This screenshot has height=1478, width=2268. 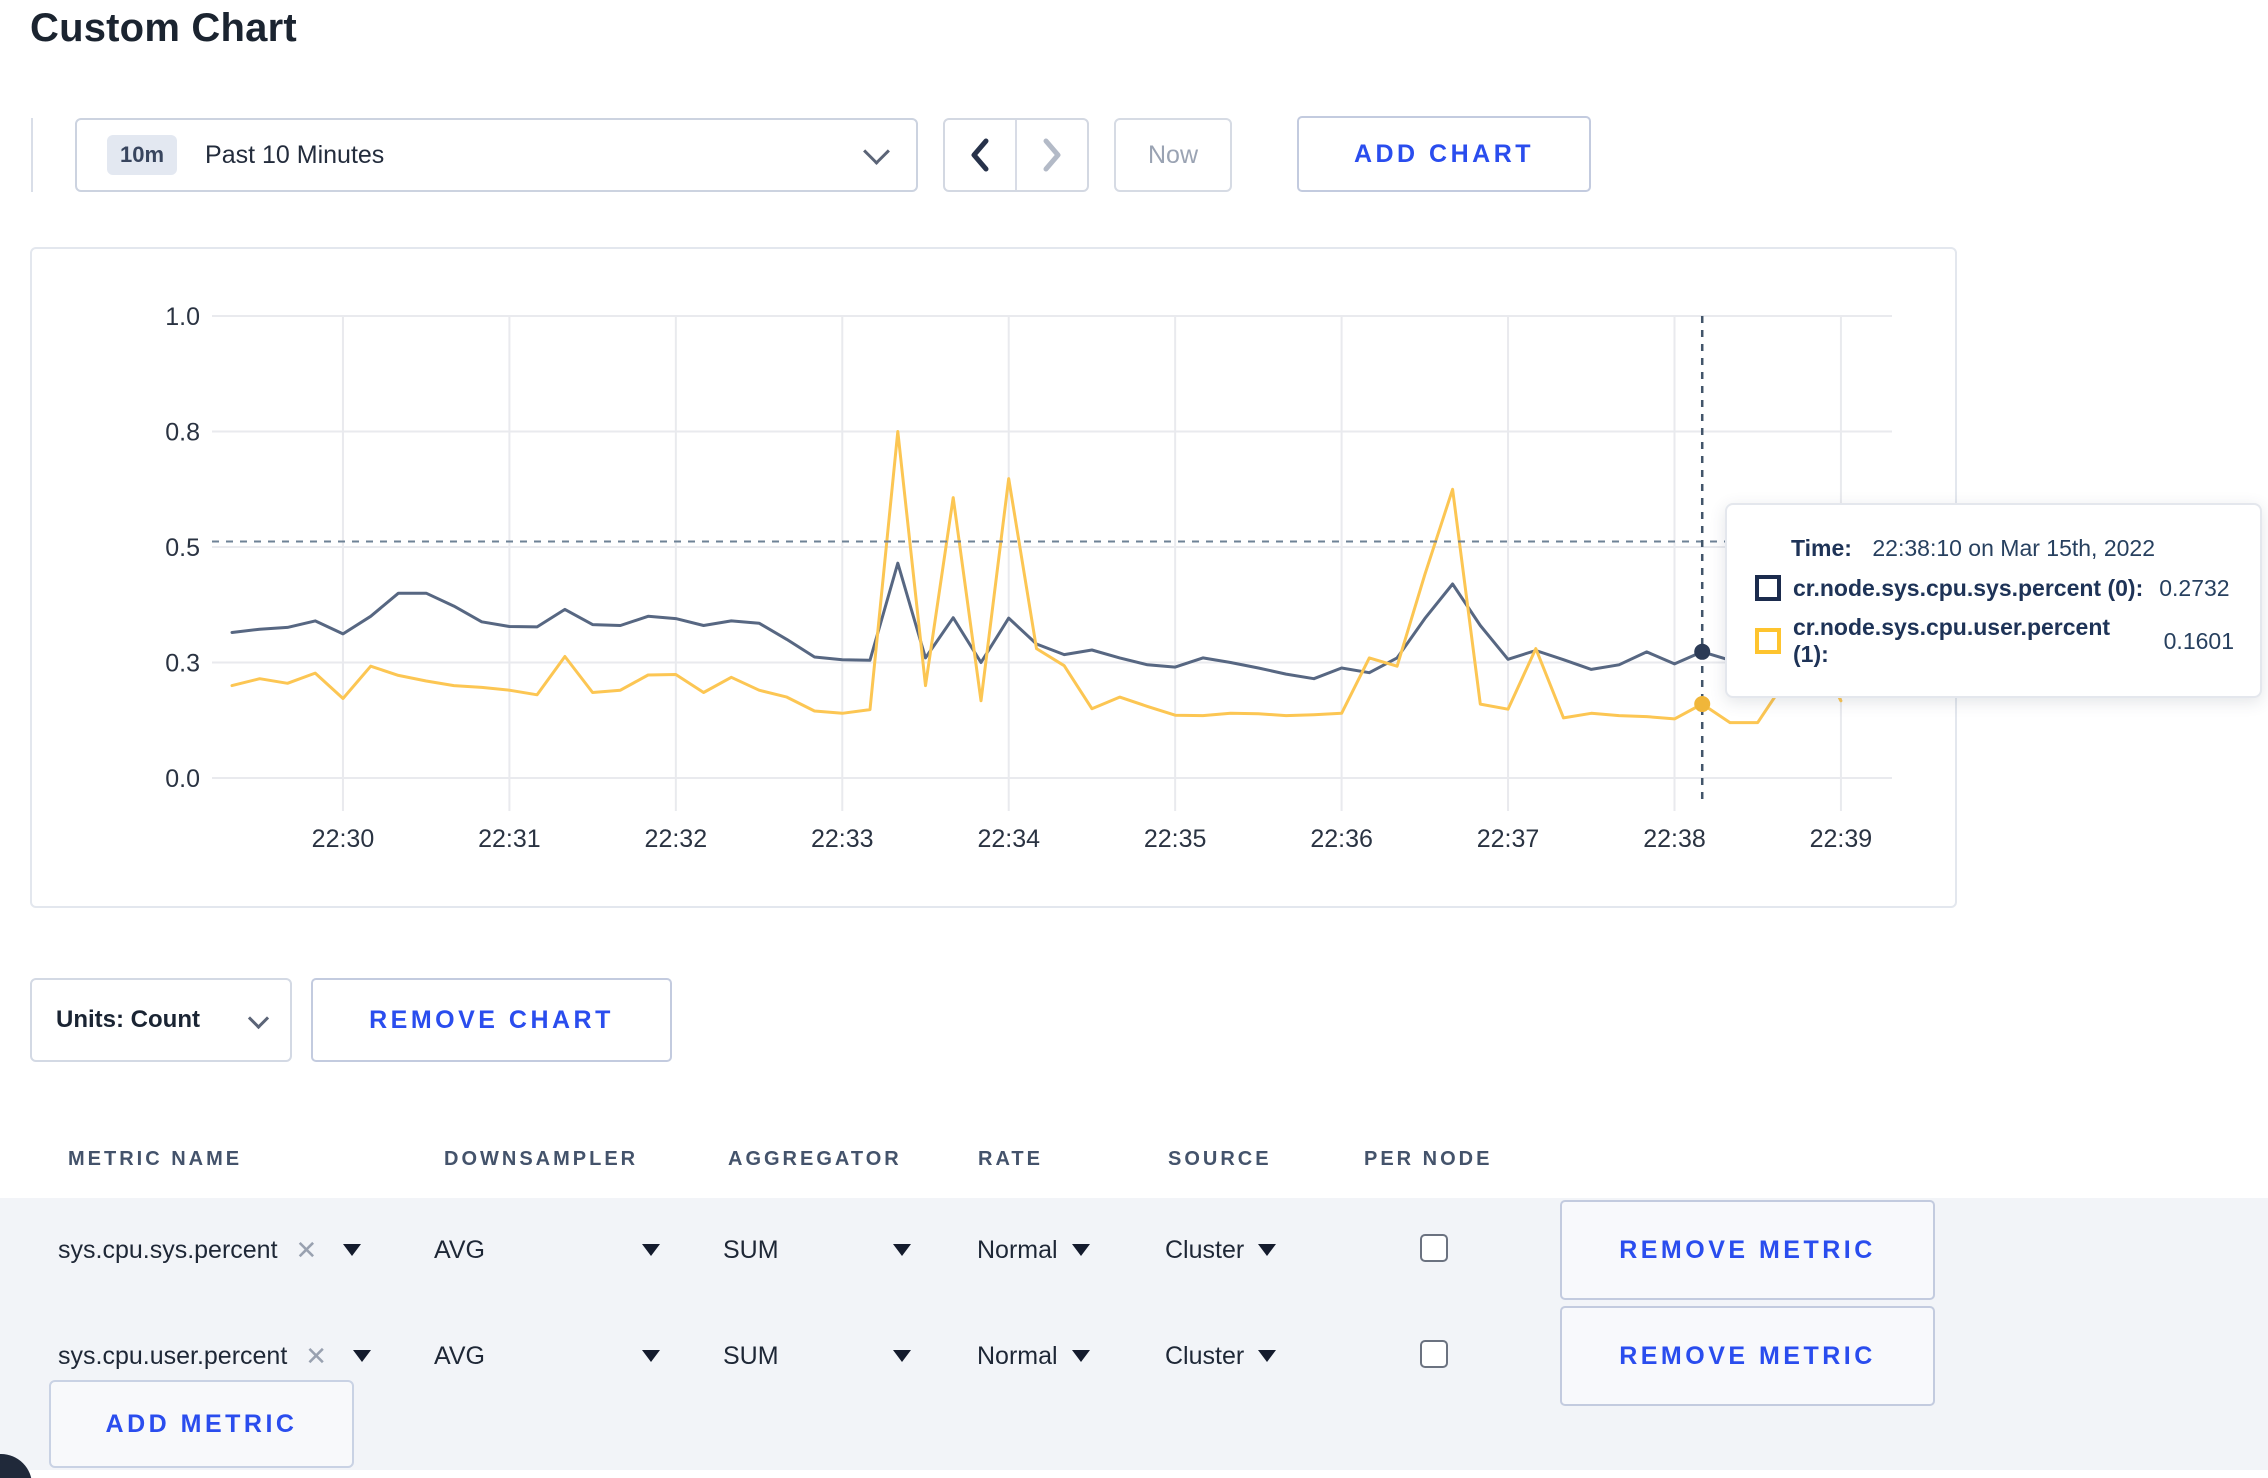 I want to click on metric-name-select: sys.cpu.sys.percent ✕, so click(x=210, y=1250).